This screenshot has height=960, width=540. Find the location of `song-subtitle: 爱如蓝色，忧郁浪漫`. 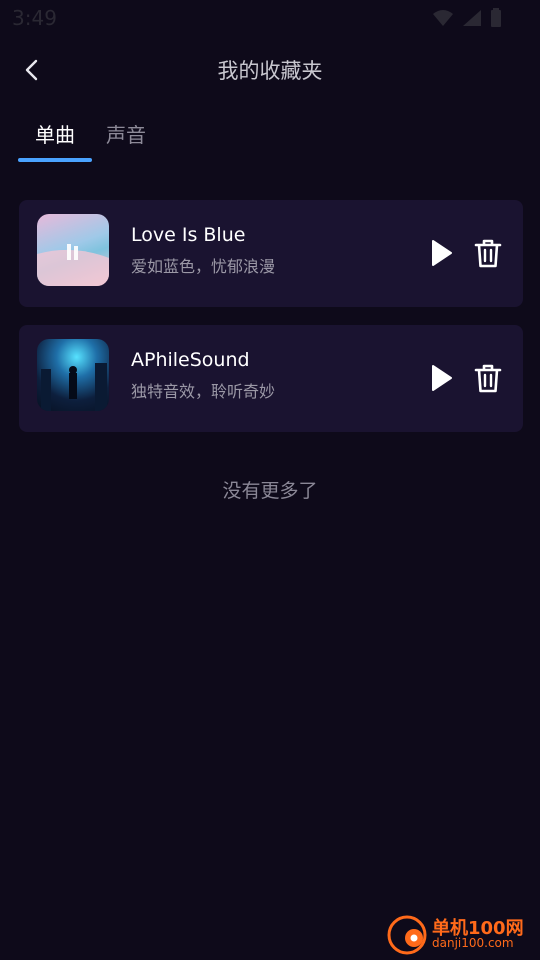

song-subtitle: 爱如蓝色，忧郁浪漫 is located at coordinates (203, 266).